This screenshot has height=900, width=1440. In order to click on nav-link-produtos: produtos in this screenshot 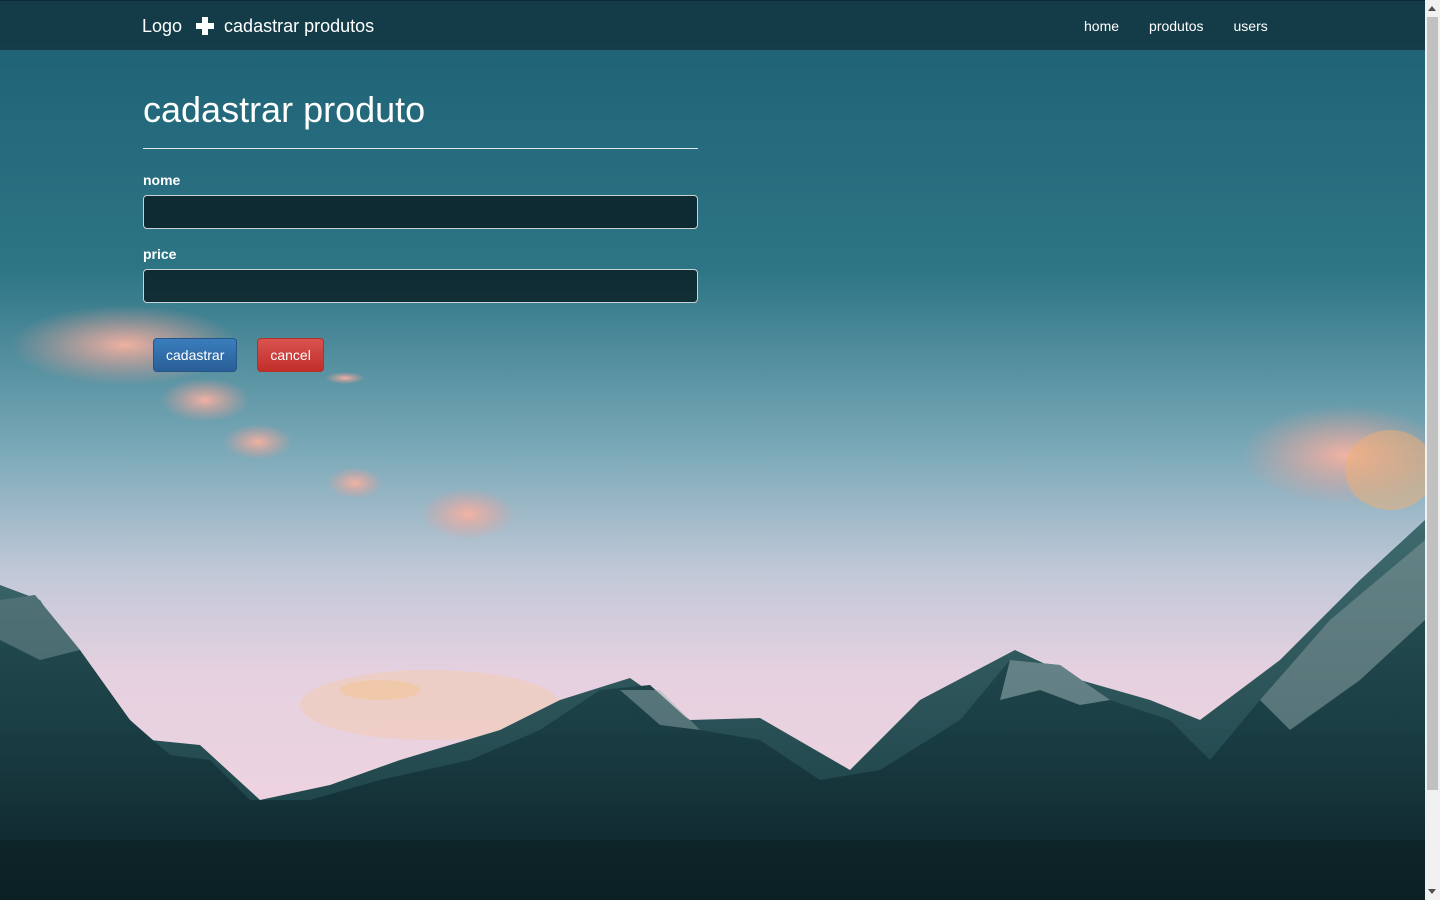, I will do `click(1176, 26)`.